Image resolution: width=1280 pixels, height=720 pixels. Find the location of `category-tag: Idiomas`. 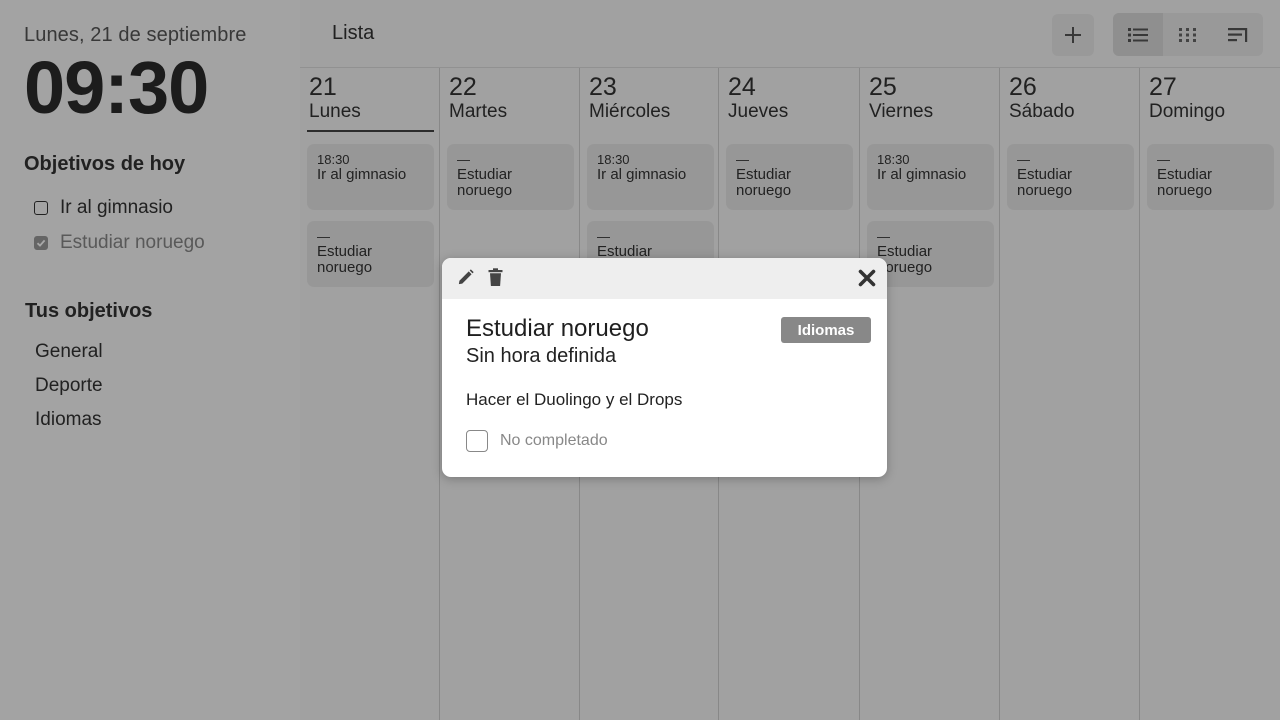

category-tag: Idiomas is located at coordinates (826, 330).